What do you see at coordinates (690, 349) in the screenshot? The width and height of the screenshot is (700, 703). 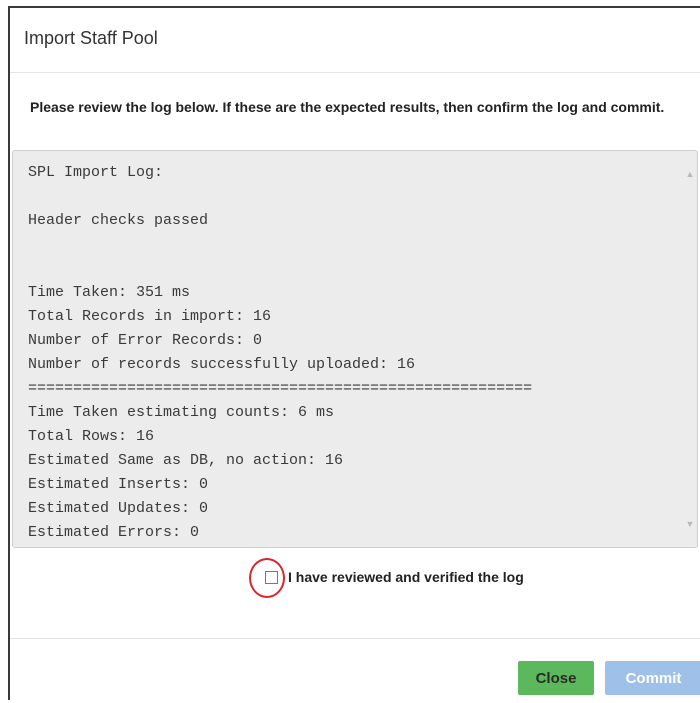 I see `log-scrollbar: ▲ ▼` at bounding box center [690, 349].